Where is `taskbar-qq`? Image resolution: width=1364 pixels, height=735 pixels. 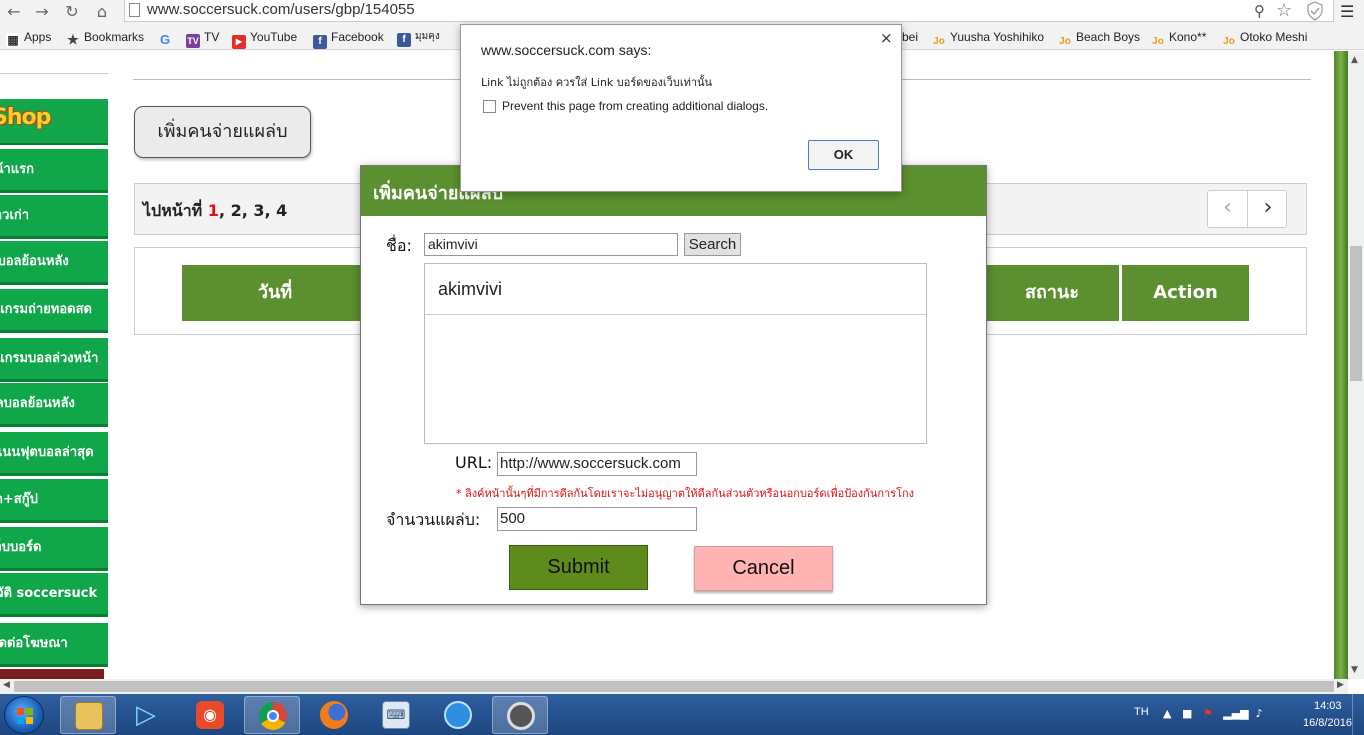 taskbar-qq is located at coordinates (458, 715).